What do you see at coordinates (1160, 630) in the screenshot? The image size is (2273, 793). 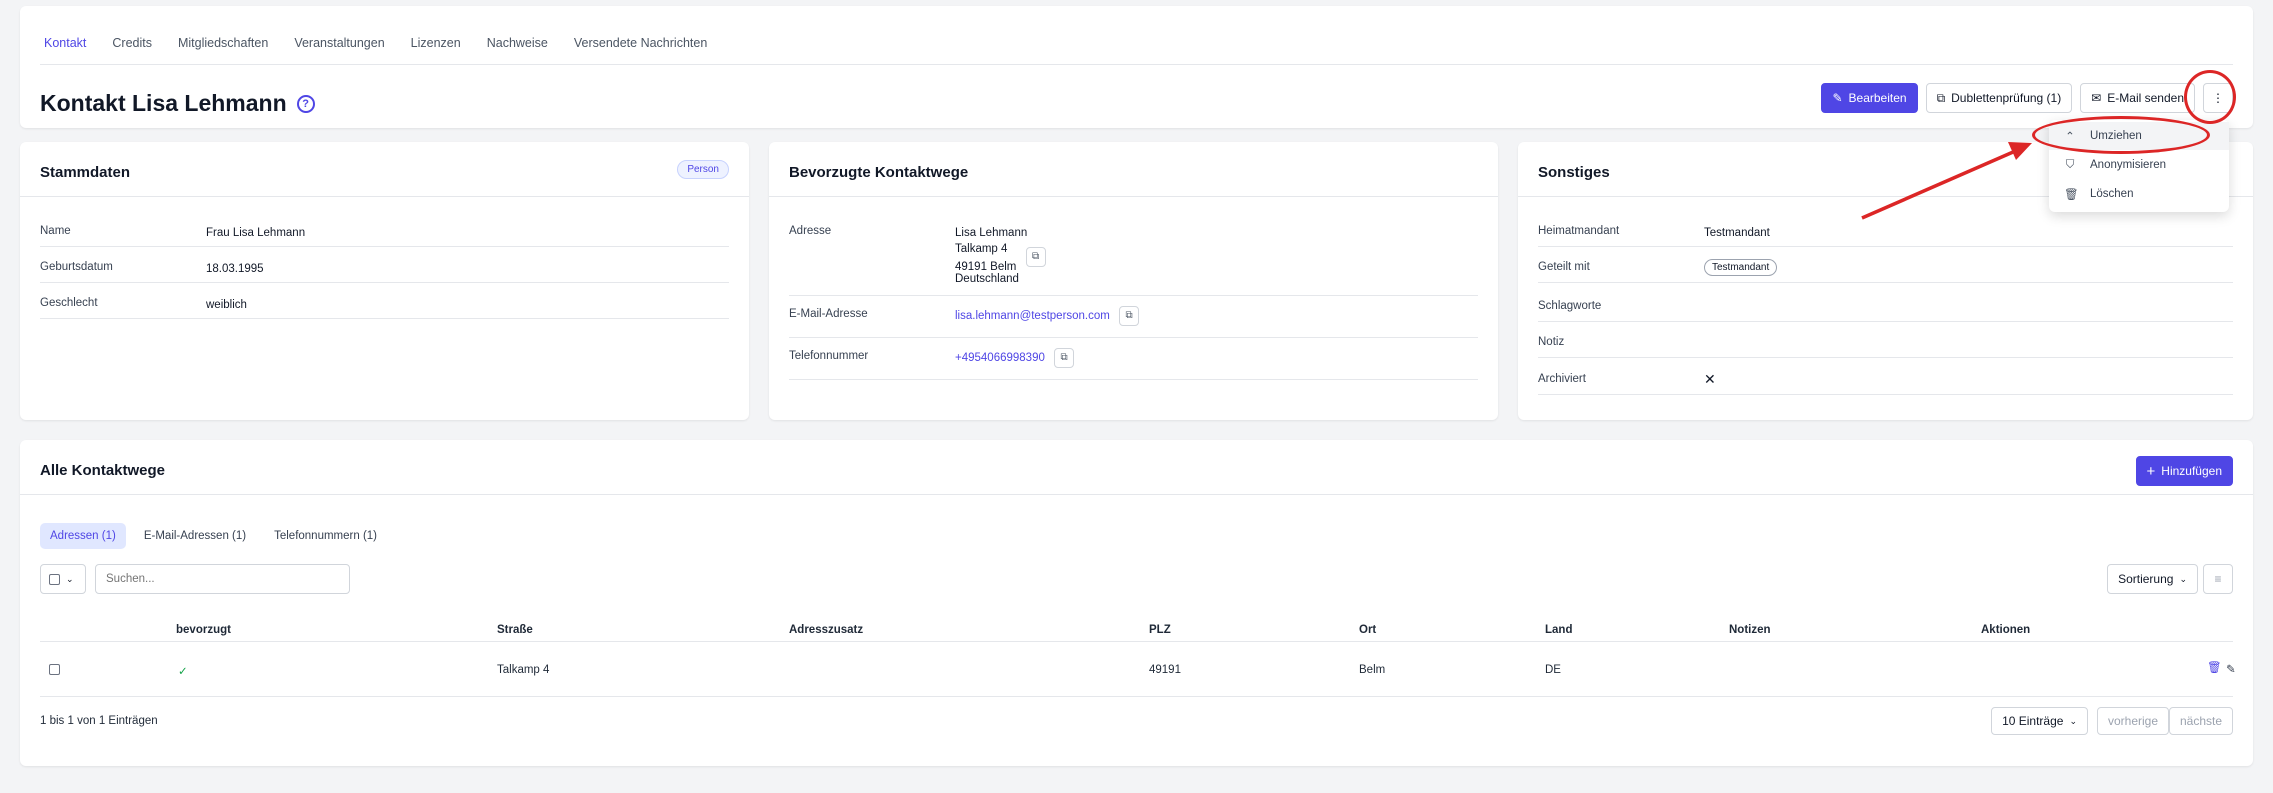 I see `column-header: PLZ` at bounding box center [1160, 630].